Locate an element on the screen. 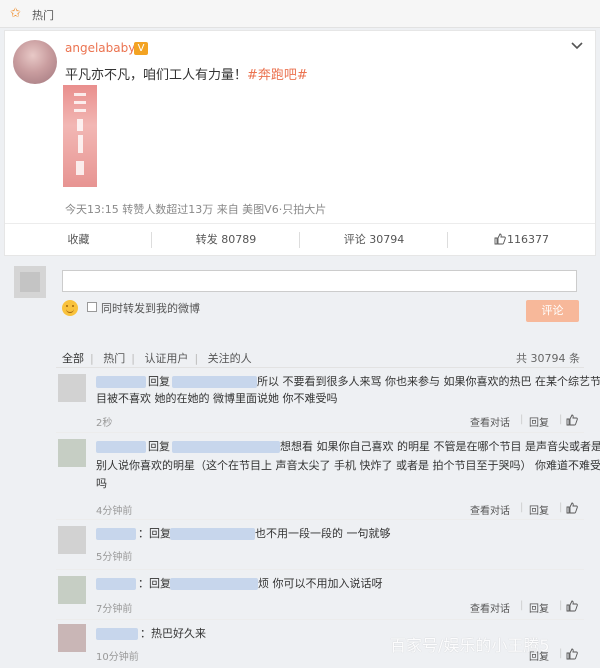 The width and height of the screenshot is (600, 668). comment-input is located at coordinates (319, 281).